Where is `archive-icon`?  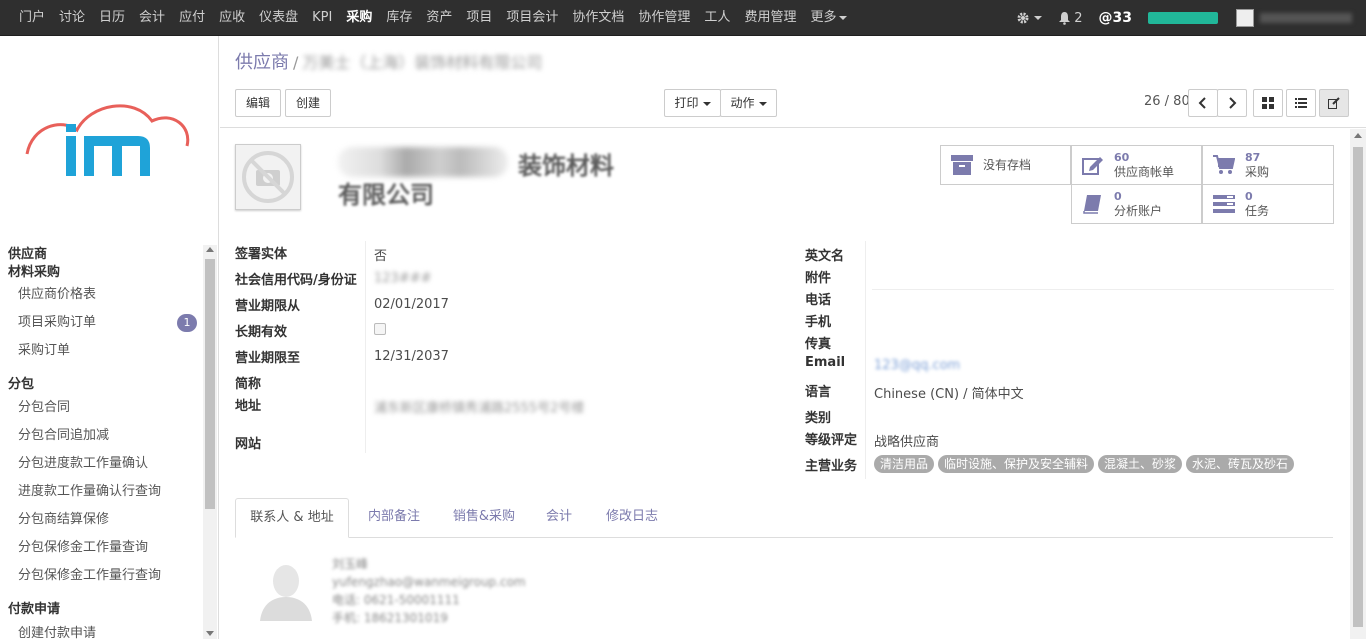 archive-icon is located at coordinates (962, 165).